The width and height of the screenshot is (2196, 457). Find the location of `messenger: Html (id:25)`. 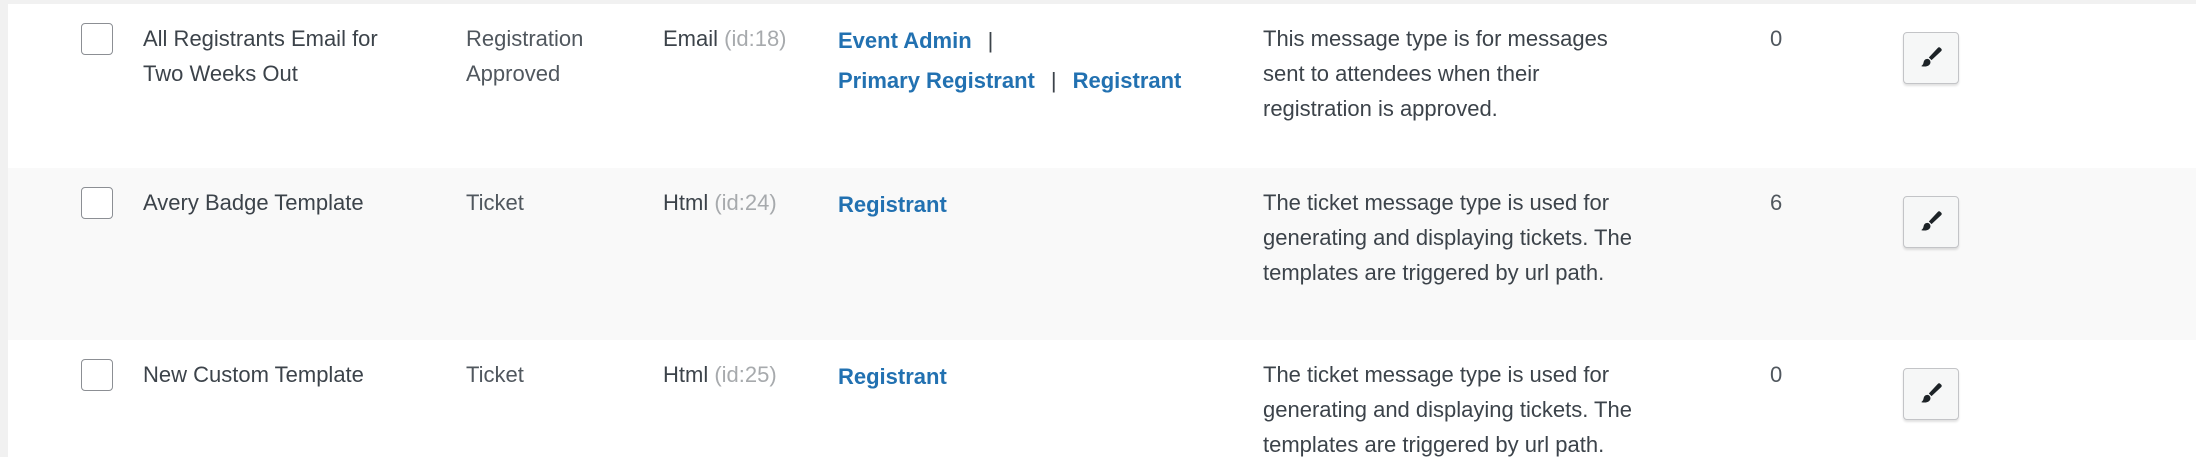

messenger: Html (id:25) is located at coordinates (720, 374).